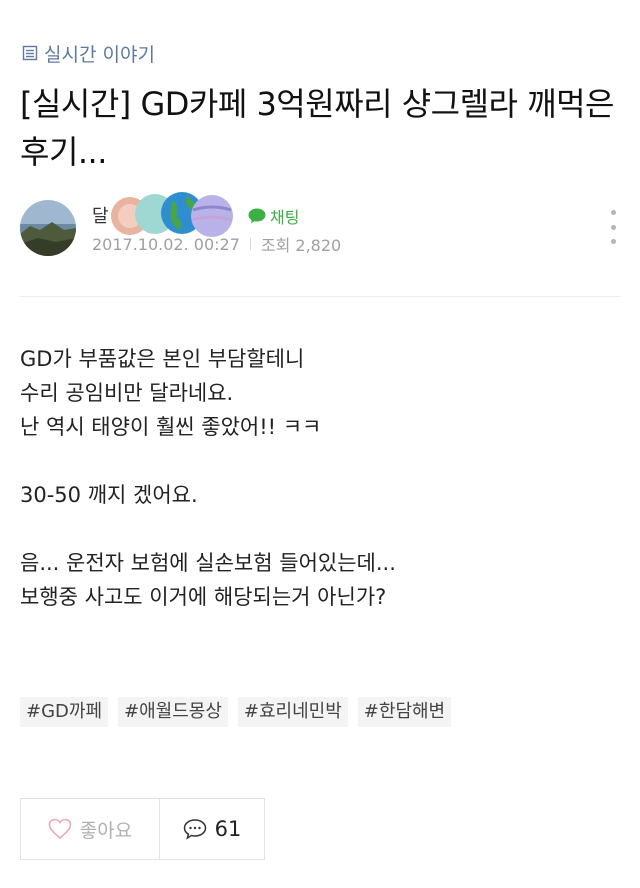  What do you see at coordinates (173, 712) in the screenshot?
I see `tag-aewol: #애월드몽상` at bounding box center [173, 712].